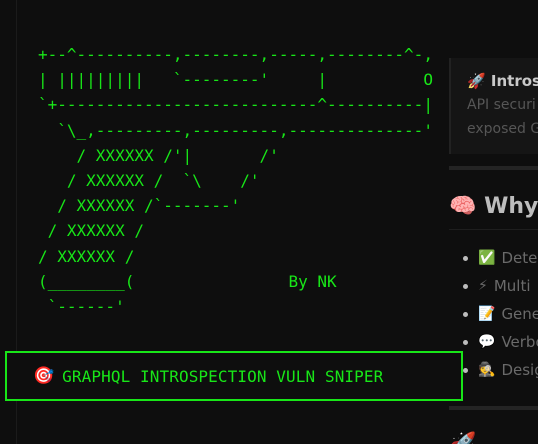 This screenshot has height=444, width=538. What do you see at coordinates (500, 258) in the screenshot?
I see `list-item: ✅ Dete` at bounding box center [500, 258].